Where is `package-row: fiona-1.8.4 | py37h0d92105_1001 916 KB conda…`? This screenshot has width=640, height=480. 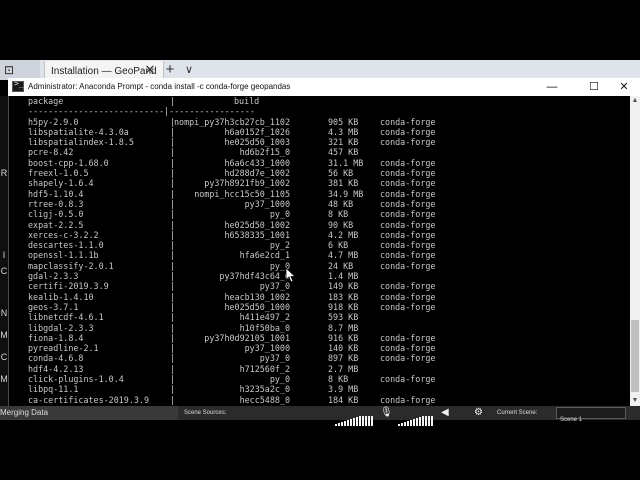 package-row: fiona-1.8.4 | py37h0d92105_1001 916 KB conda… is located at coordinates (318, 338).